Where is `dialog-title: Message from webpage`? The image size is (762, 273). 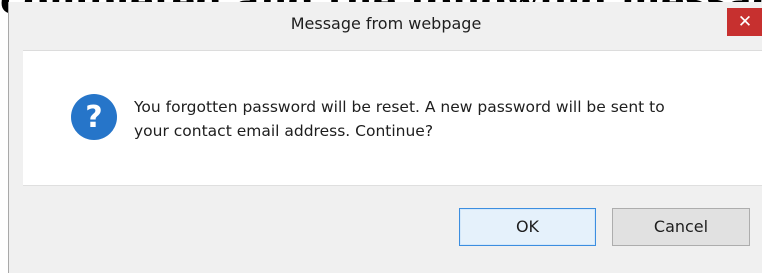 dialog-title: Message from webpage is located at coordinates (386, 23).